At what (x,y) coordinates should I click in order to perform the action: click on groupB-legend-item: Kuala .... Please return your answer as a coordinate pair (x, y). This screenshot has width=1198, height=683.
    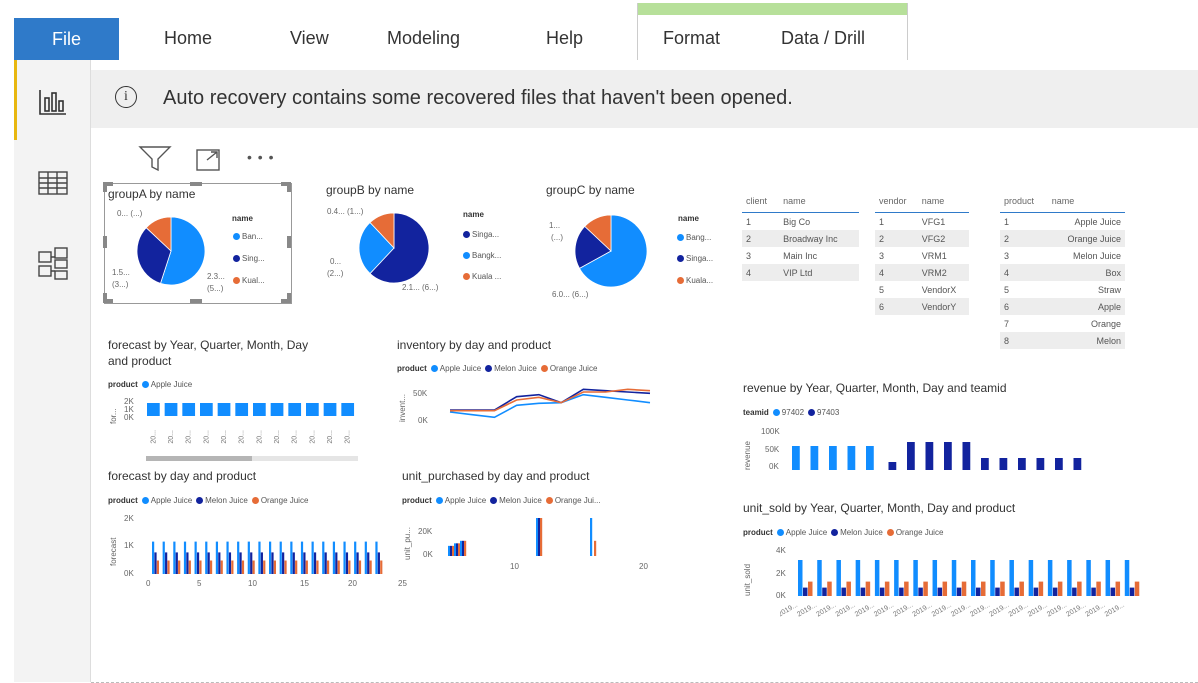
    Looking at the image, I should click on (480, 276).